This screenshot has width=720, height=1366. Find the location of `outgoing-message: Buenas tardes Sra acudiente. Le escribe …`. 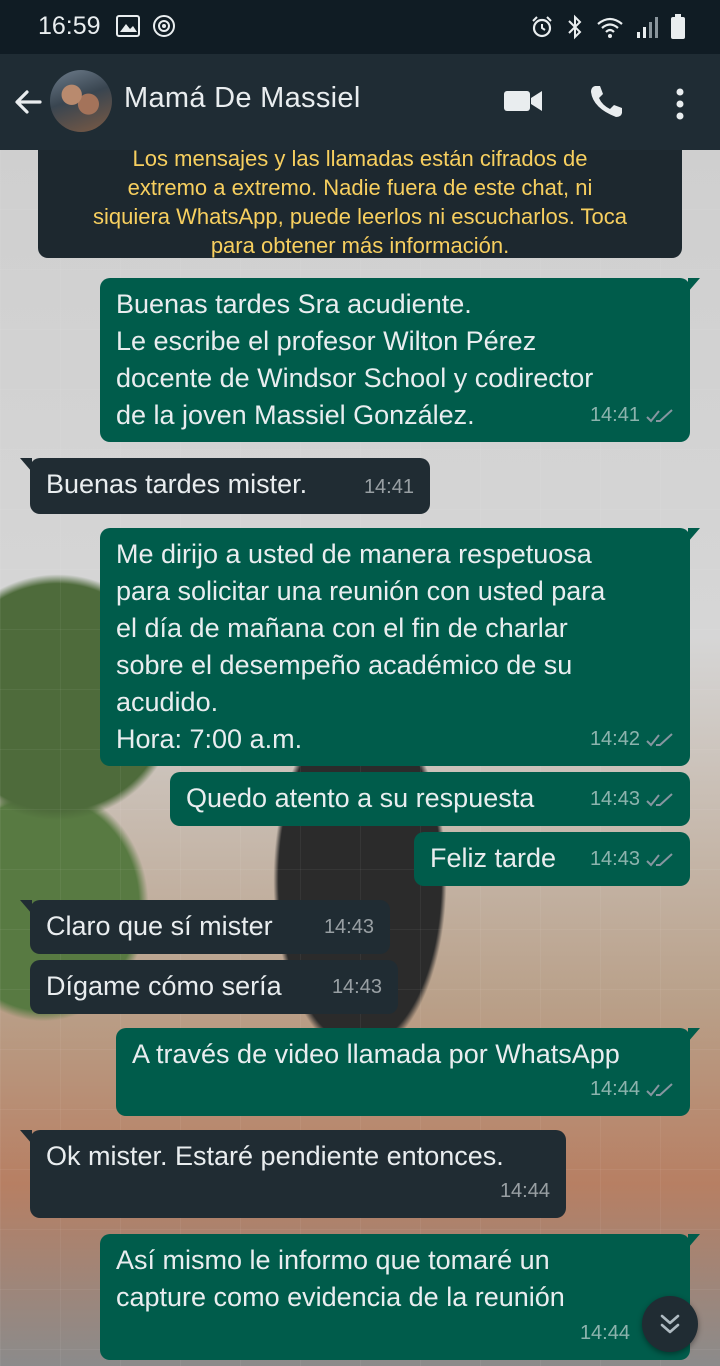

outgoing-message: Buenas tardes Sra acudiente. Le escribe … is located at coordinates (400, 360).